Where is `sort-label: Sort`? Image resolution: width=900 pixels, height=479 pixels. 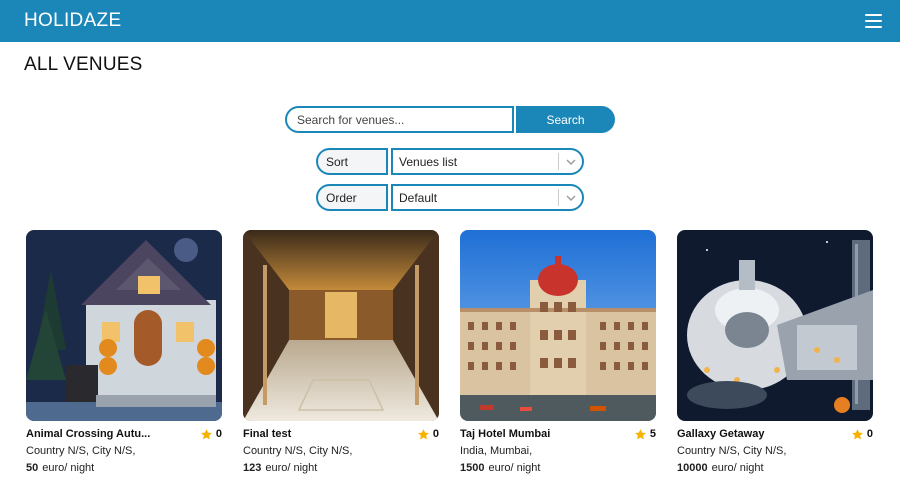
sort-label: Sort is located at coordinates (352, 161).